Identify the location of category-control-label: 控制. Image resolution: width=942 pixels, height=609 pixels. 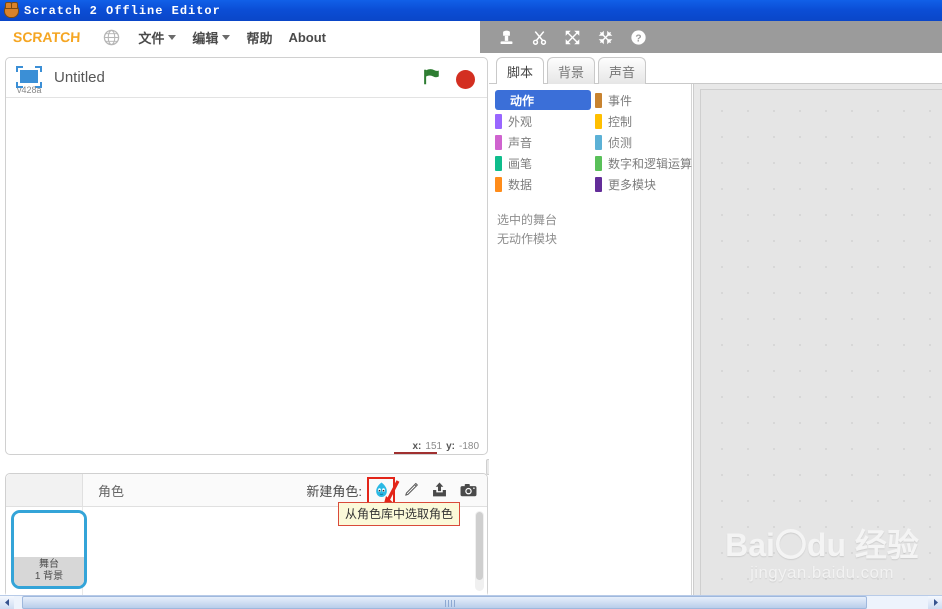
(620, 121).